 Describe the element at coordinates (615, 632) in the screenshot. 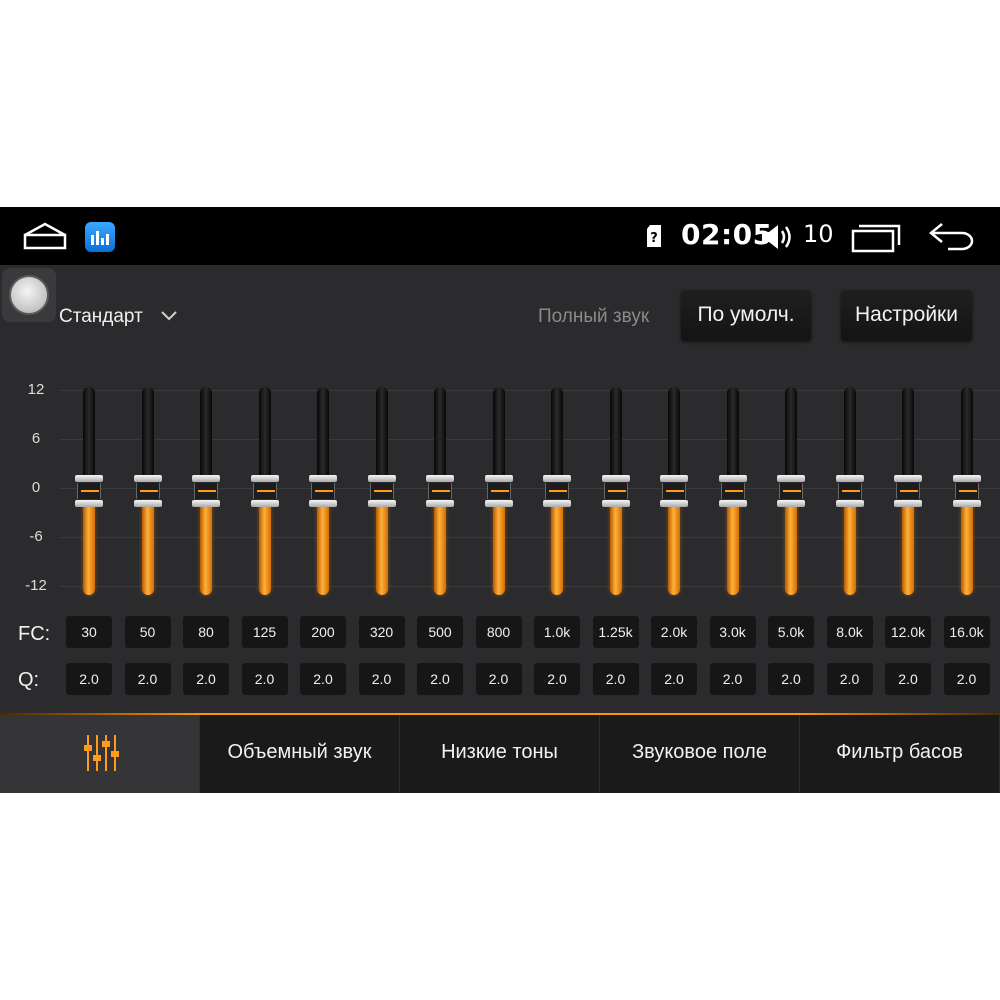

I see `fc-value: 1.25k` at that location.